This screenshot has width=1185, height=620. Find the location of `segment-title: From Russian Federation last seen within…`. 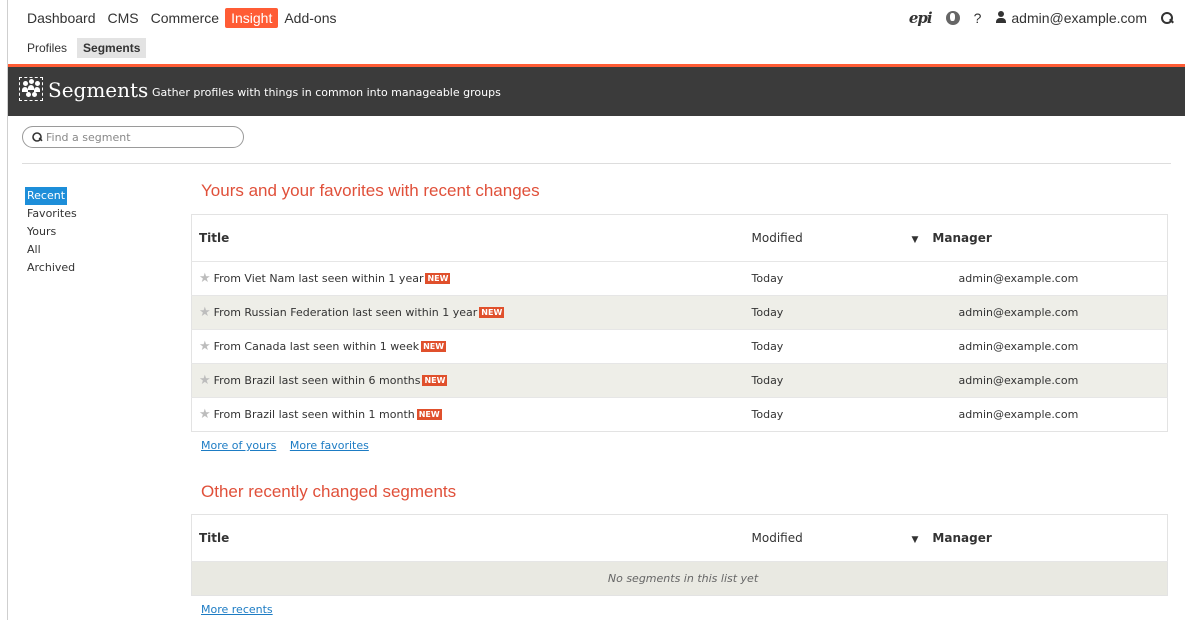

segment-title: From Russian Federation last seen within… is located at coordinates (346, 312).